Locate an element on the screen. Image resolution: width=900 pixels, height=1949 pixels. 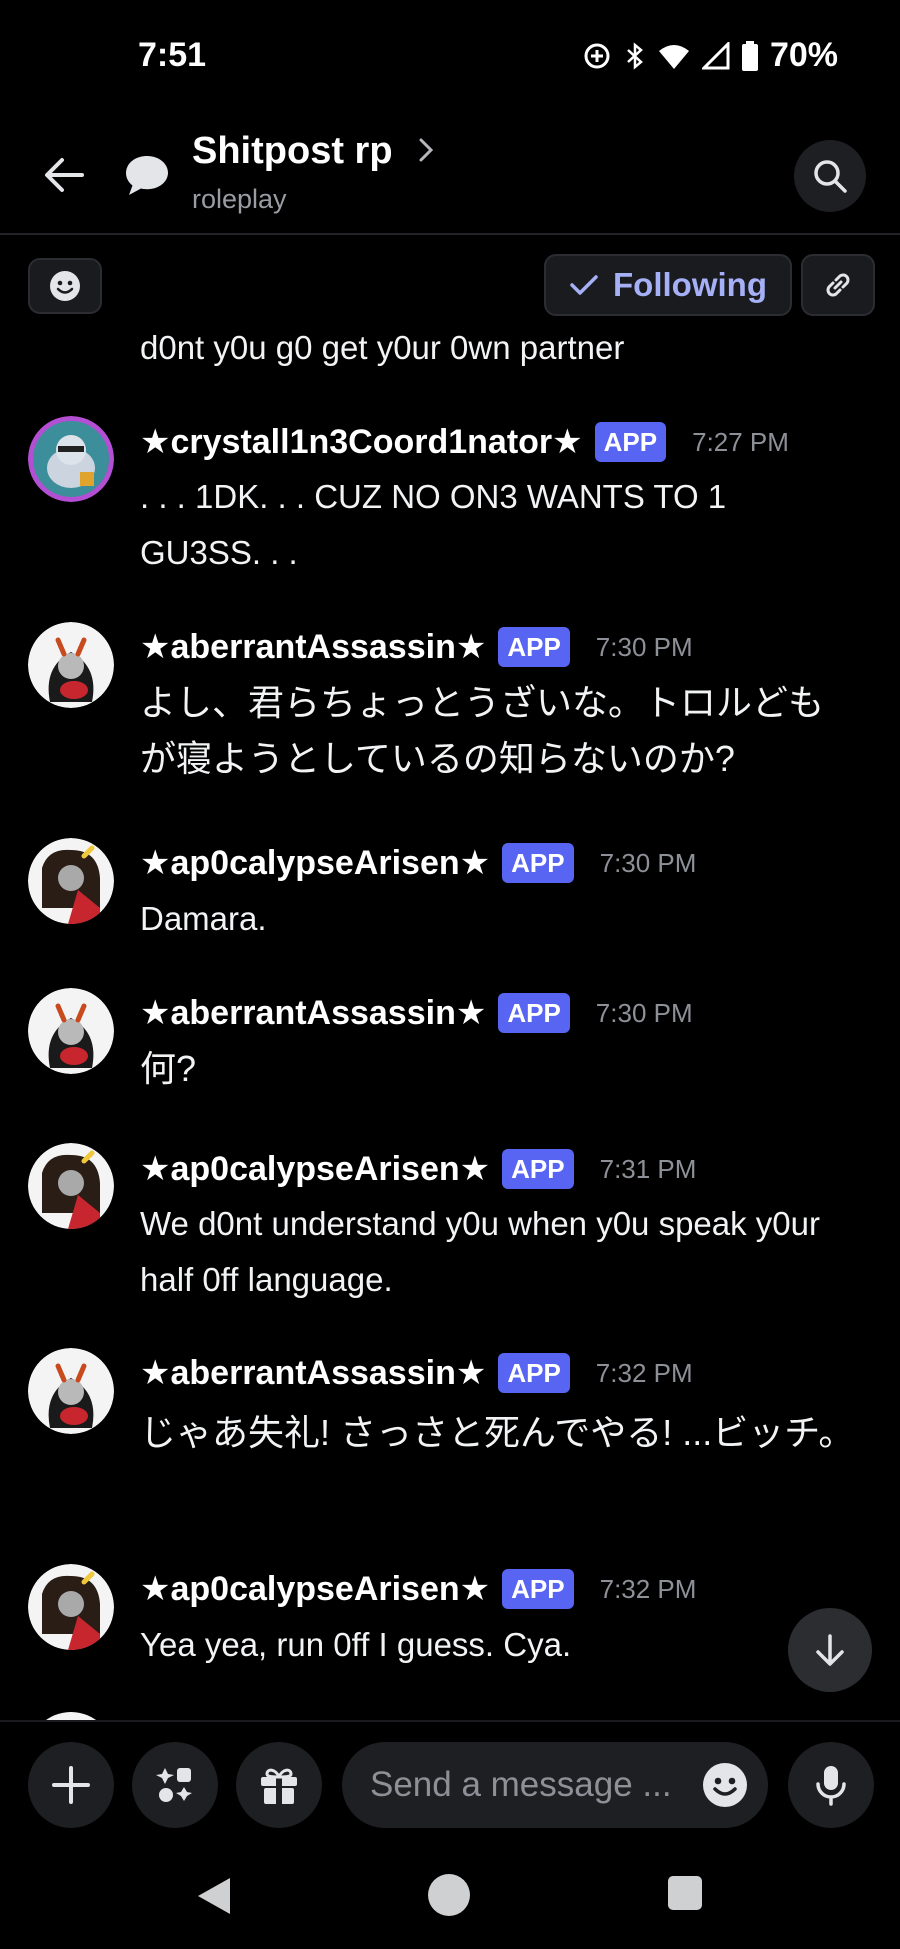
bluetooth-icon is located at coordinates (635, 55).